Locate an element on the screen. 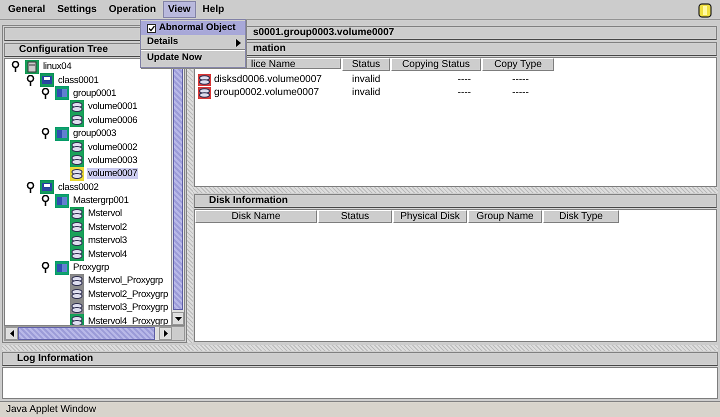  tree-item: volume0001 is located at coordinates (112, 106).